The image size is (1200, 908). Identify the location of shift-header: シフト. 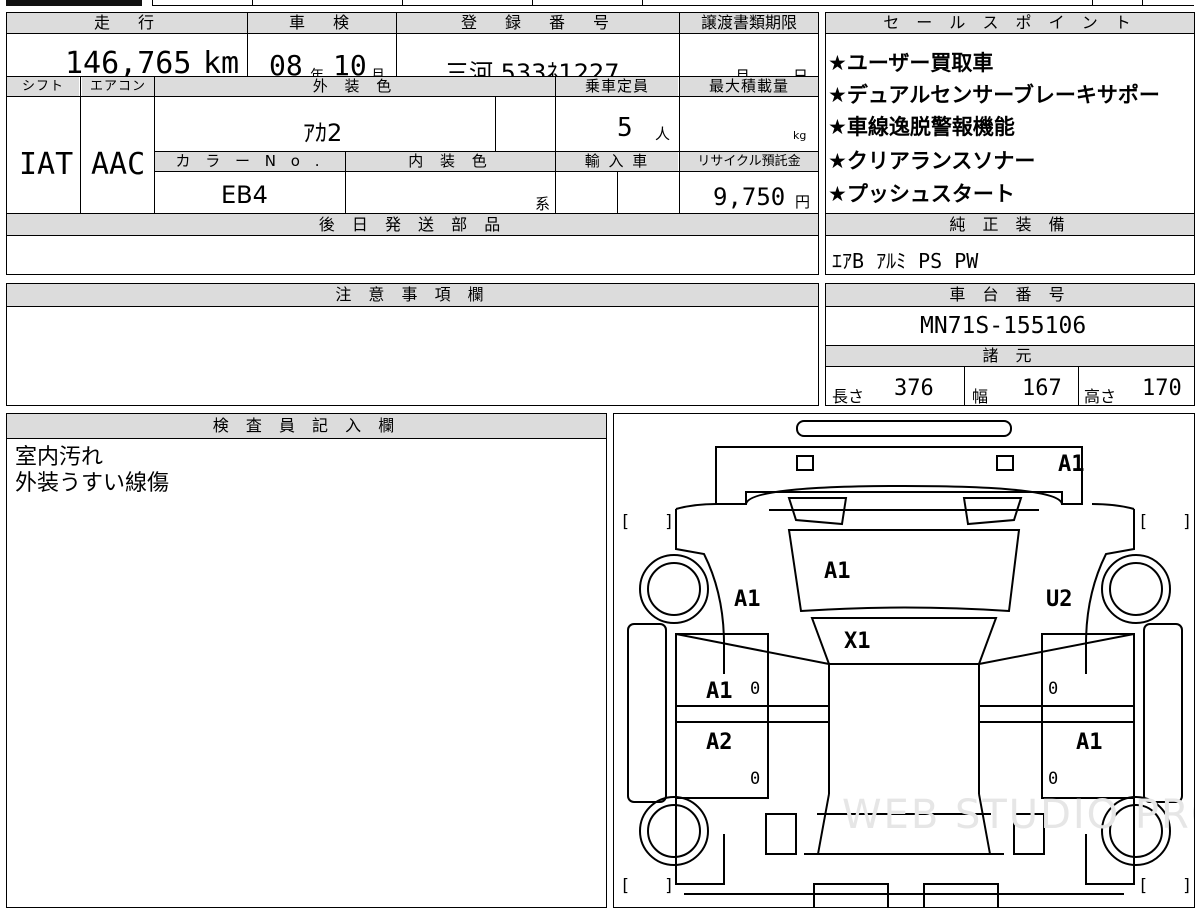
(43, 86).